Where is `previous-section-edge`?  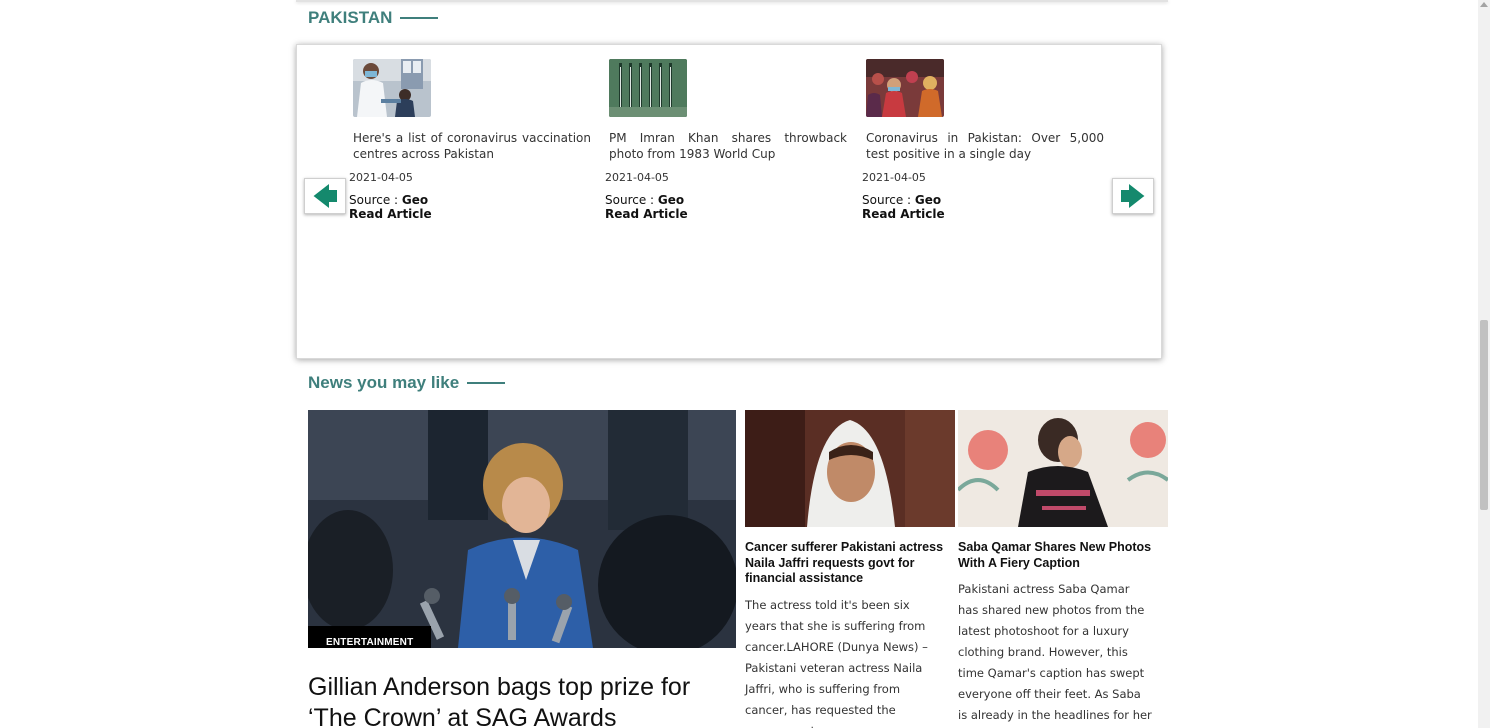
previous-section-edge is located at coordinates (732, 1).